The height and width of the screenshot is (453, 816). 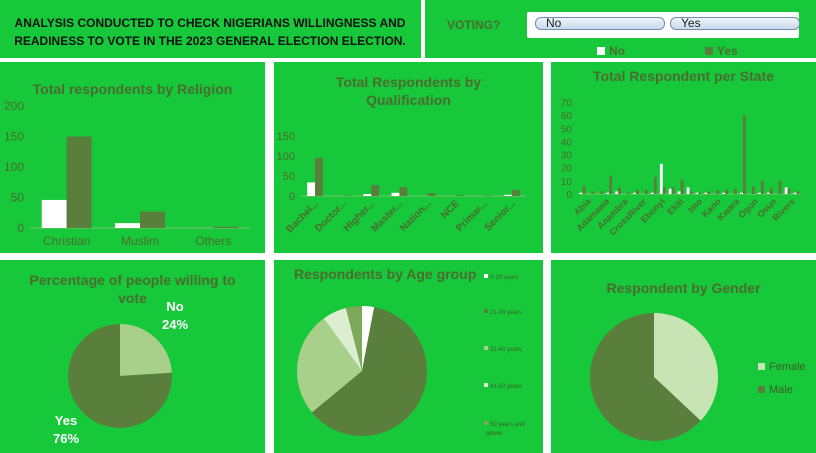 I want to click on legend-label: 21-30 years, so click(x=506, y=313).